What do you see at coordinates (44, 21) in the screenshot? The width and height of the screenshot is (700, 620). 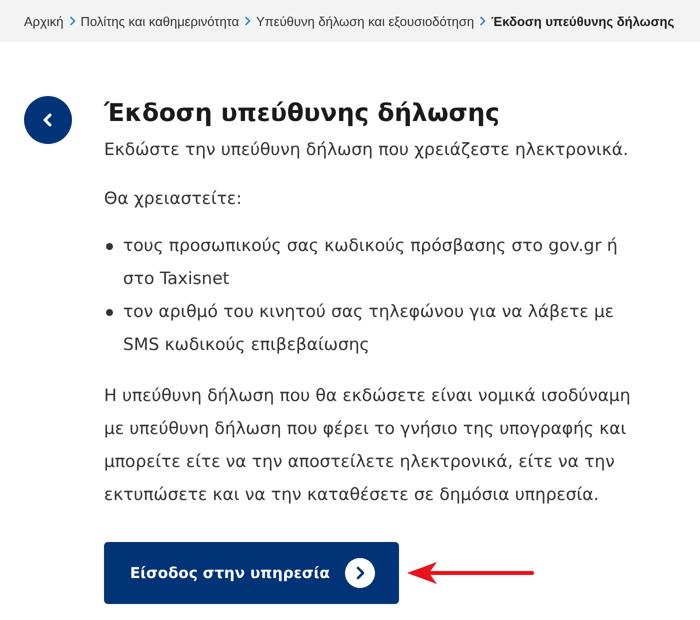 I see `breadcrumb-link: Αρχική` at bounding box center [44, 21].